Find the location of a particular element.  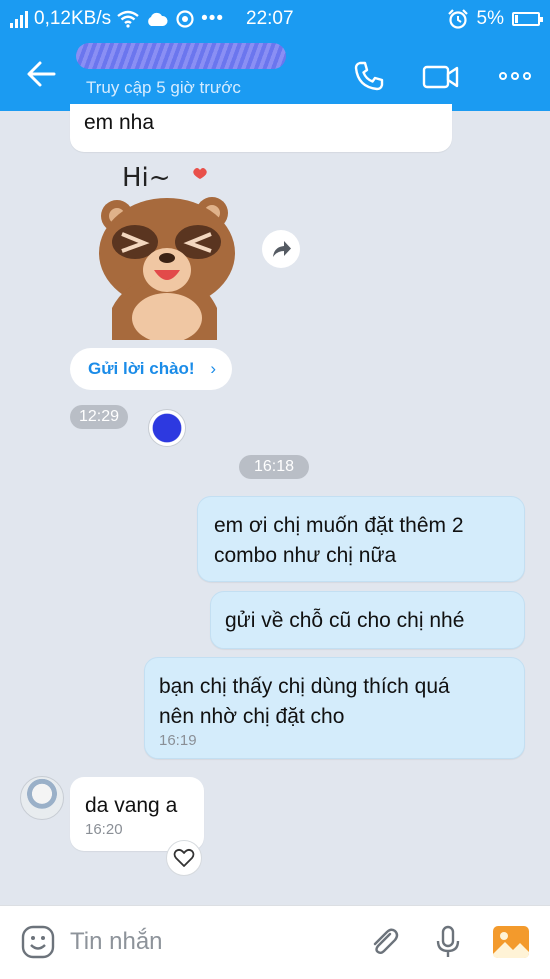

message-input: Tin nhắn is located at coordinates (116, 942).